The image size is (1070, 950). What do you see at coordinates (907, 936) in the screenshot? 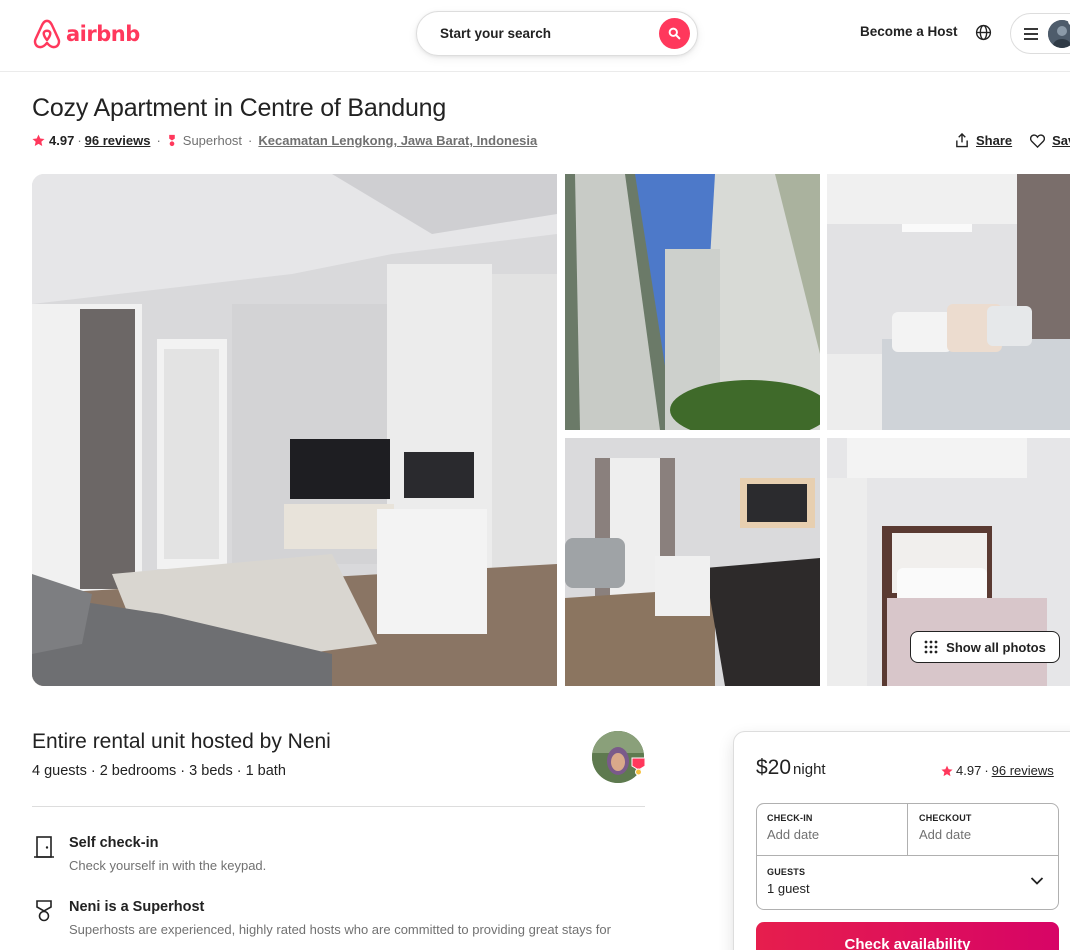
I see `check-availability-button: Check availability` at bounding box center [907, 936].